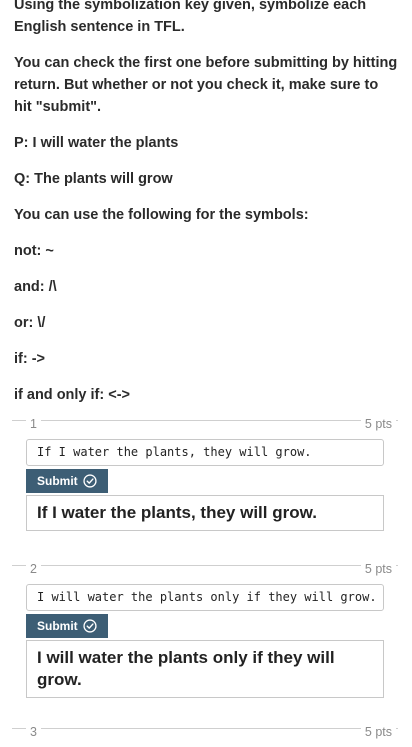 This screenshot has width=412, height=747. Describe the element at coordinates (205, 452) in the screenshot. I see `answer-input: If I water the plants, they will grow.` at that location.